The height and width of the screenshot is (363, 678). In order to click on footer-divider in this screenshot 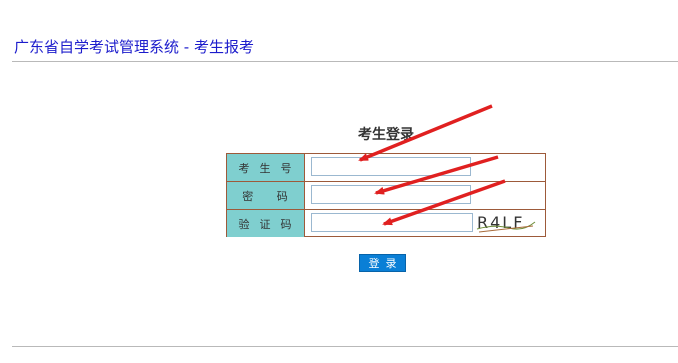, I will do `click(345, 346)`.